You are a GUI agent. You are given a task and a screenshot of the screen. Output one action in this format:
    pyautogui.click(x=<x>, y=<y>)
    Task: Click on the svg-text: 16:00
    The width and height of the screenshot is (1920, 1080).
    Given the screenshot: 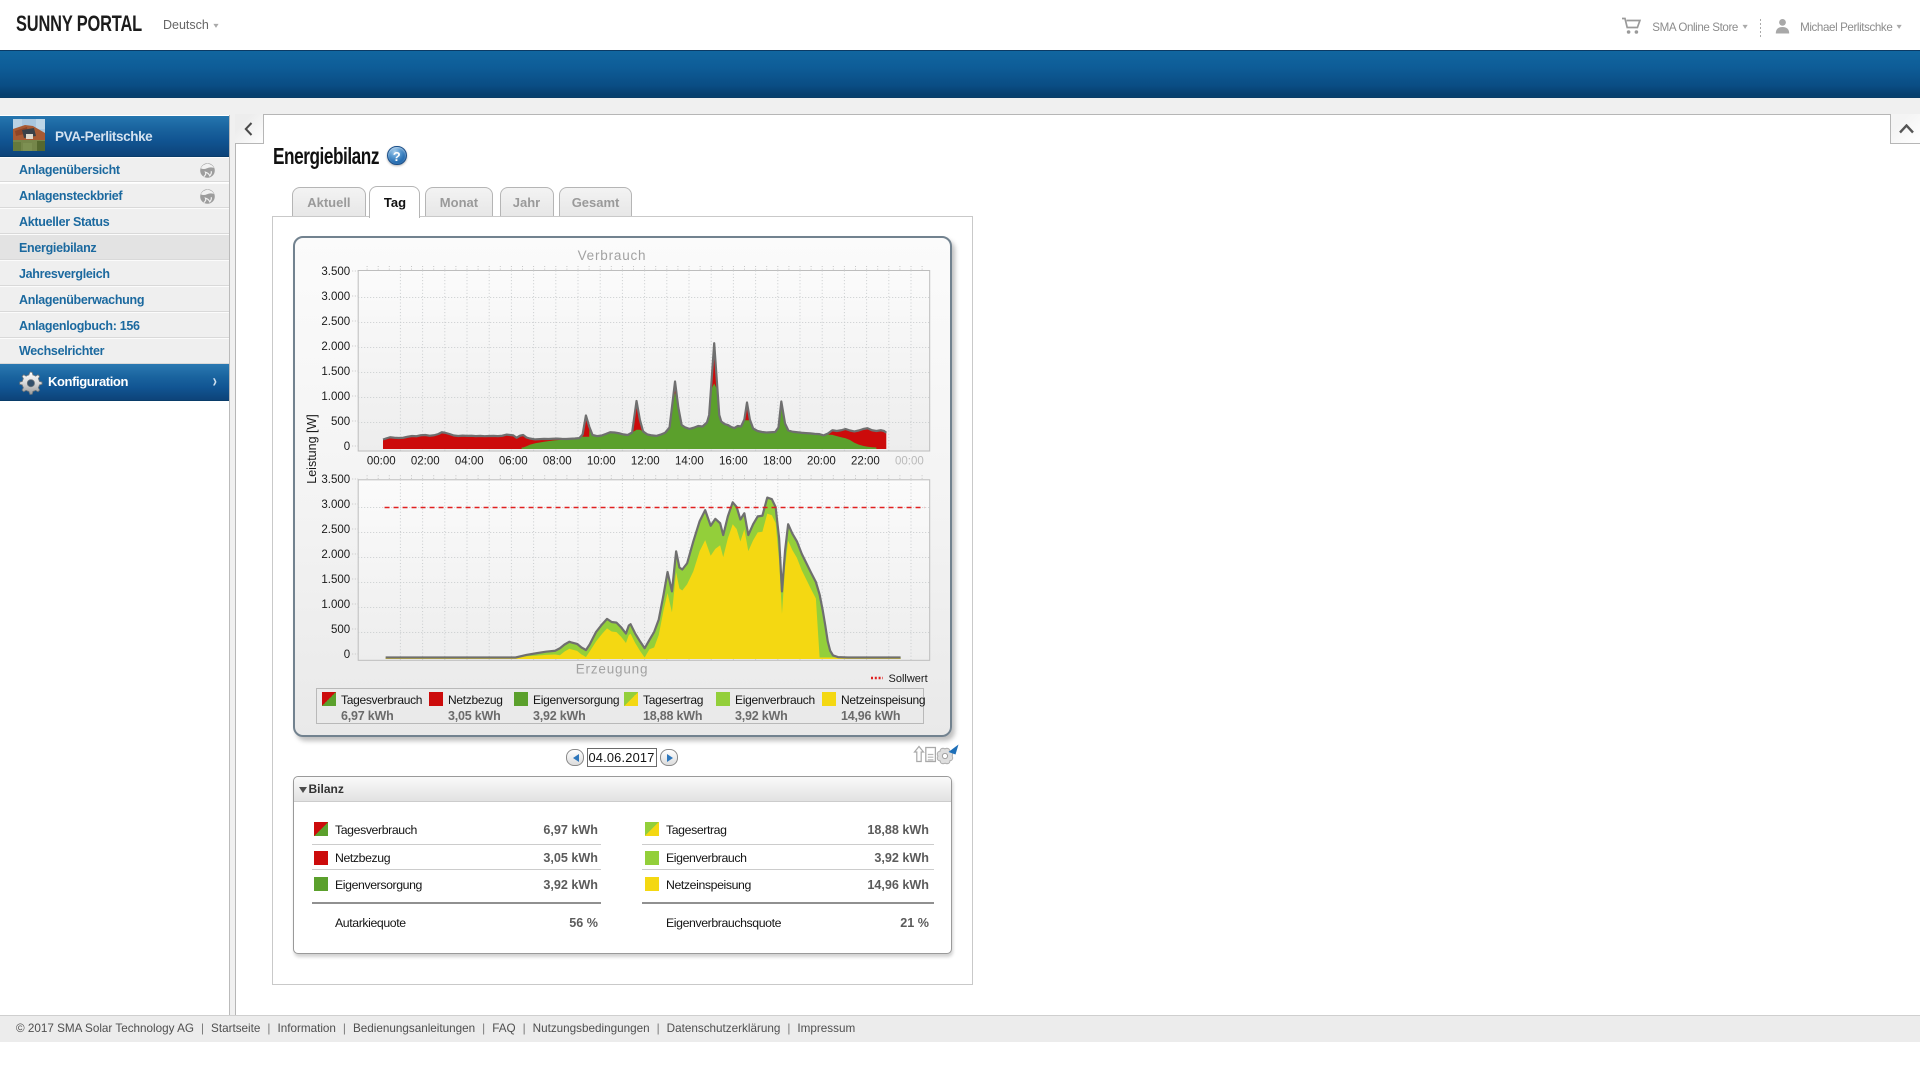 What is the action you would take?
    pyautogui.click(x=733, y=461)
    